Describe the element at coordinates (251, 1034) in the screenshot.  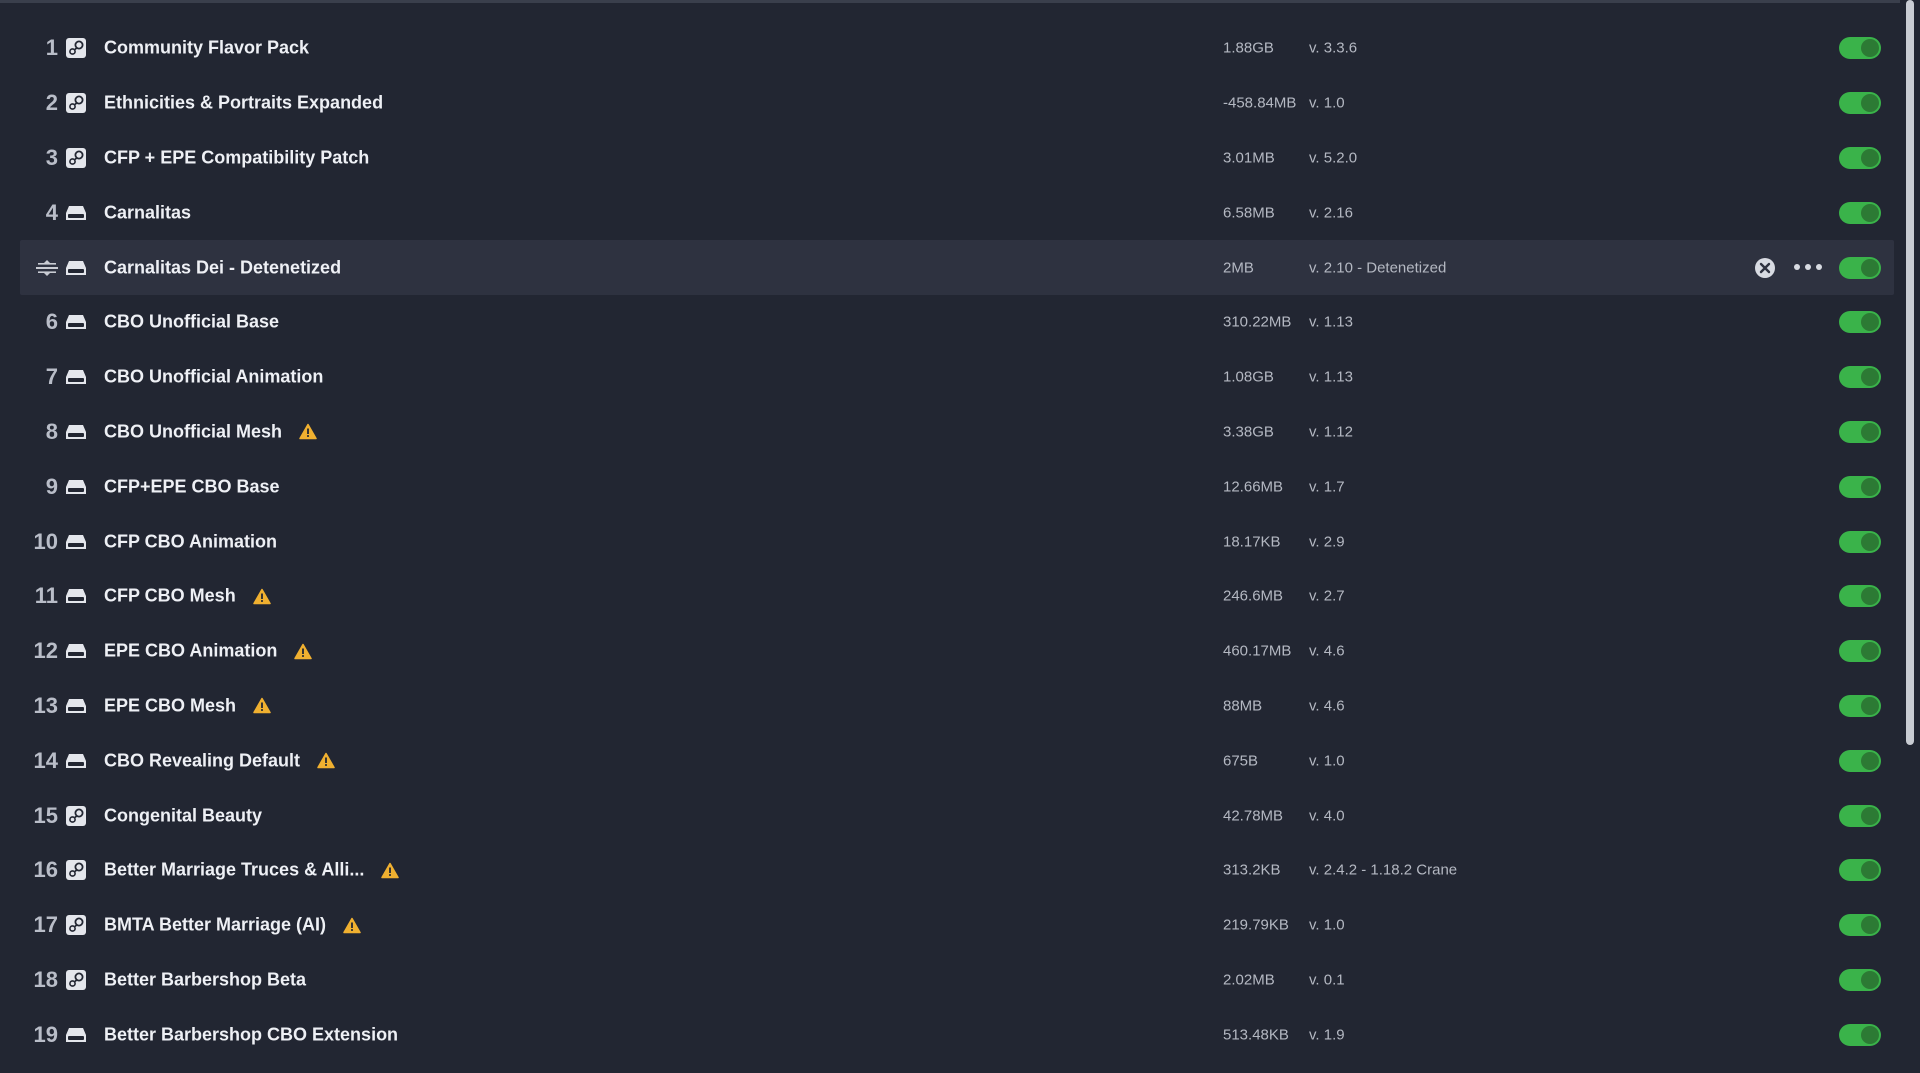
I see `mod-name: Better Barbershop CBO Extension` at that location.